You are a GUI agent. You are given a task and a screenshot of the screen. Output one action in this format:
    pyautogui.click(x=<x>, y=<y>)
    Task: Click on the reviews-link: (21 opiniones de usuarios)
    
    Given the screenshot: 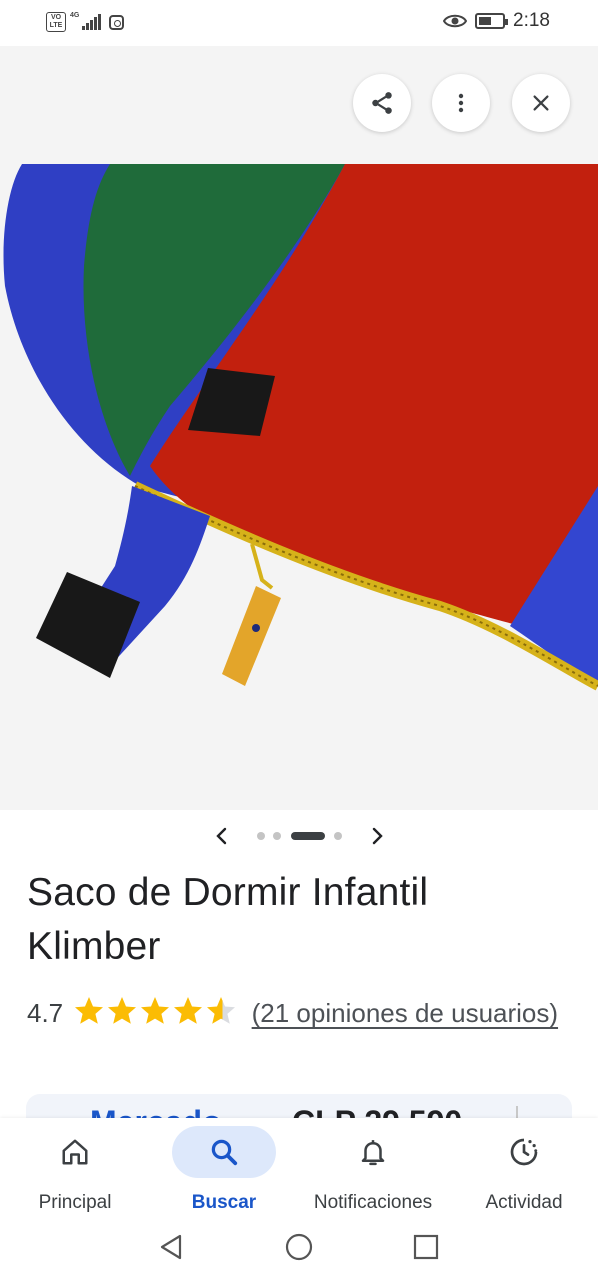 What is the action you would take?
    pyautogui.click(x=405, y=1013)
    